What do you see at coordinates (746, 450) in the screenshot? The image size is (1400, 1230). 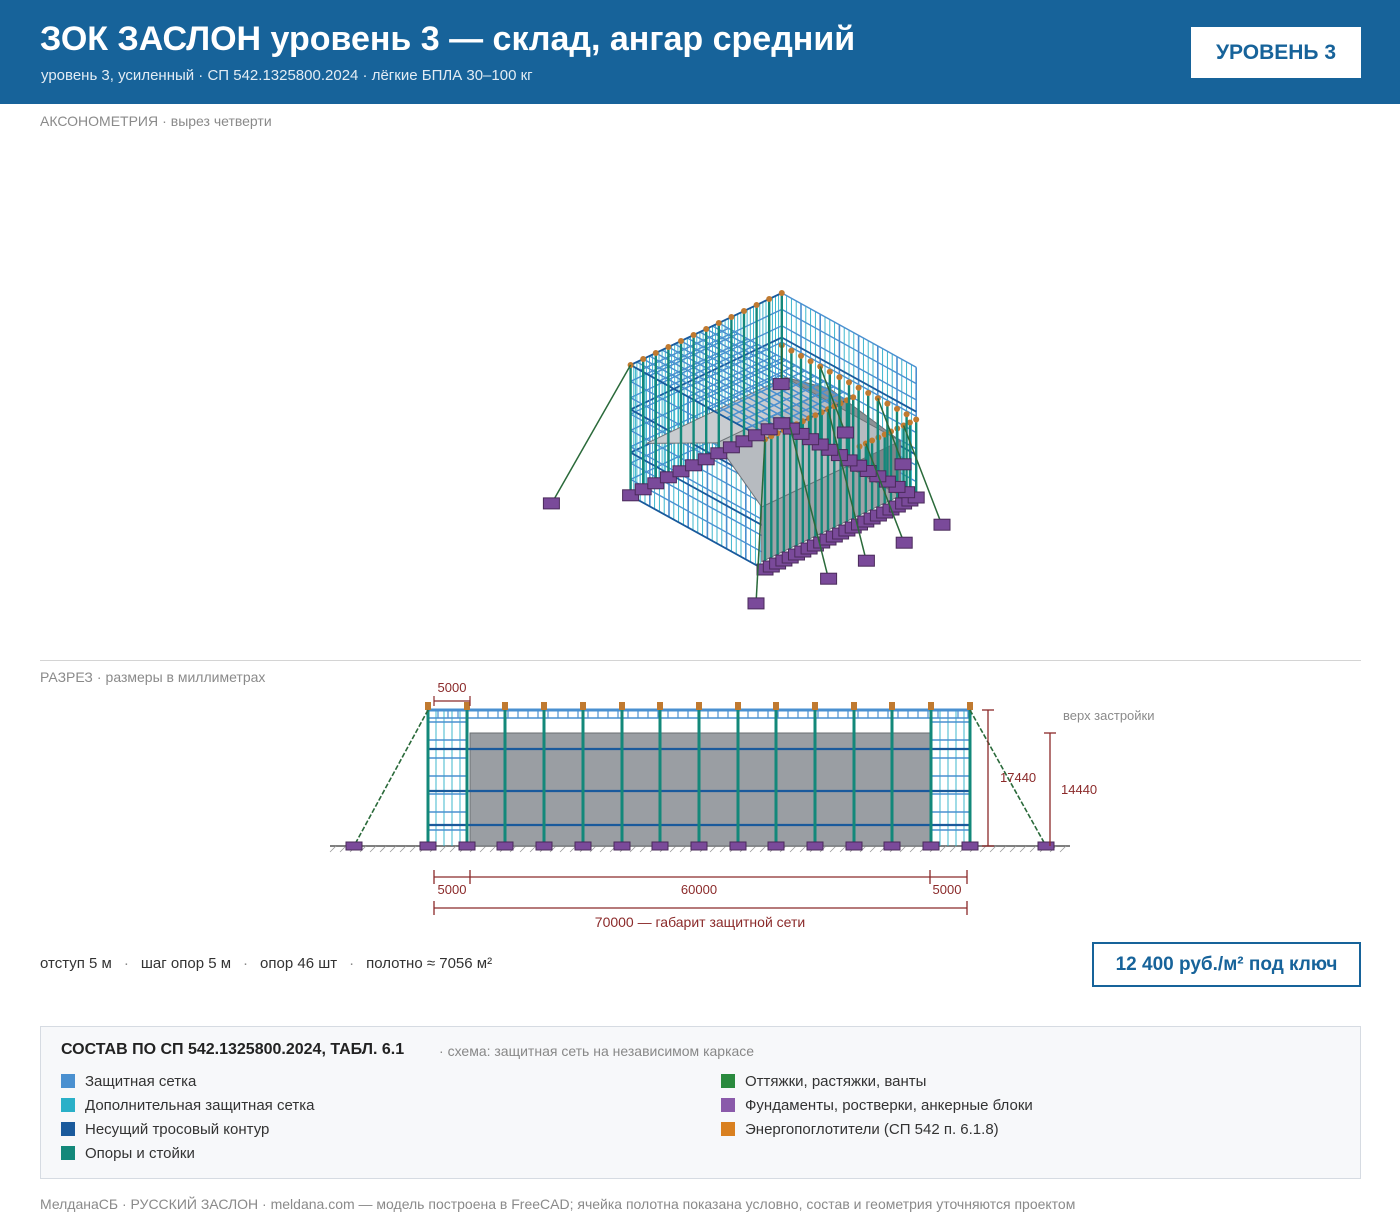 I see `axonometric-view` at bounding box center [746, 450].